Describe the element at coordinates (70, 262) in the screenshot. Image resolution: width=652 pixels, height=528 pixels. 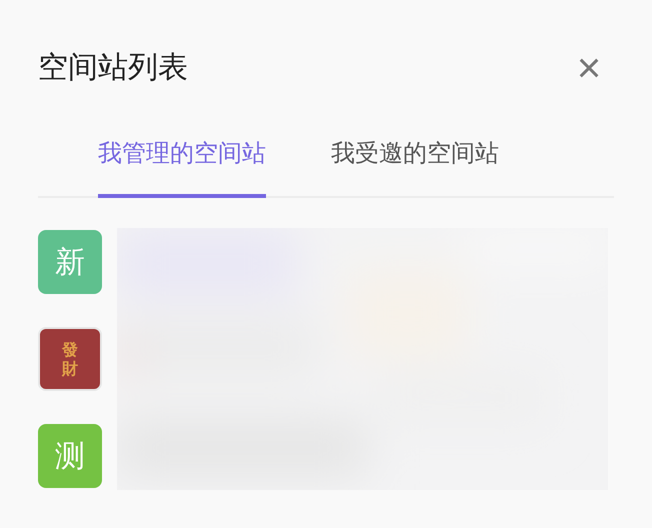
I see `station-avatar: 新` at that location.